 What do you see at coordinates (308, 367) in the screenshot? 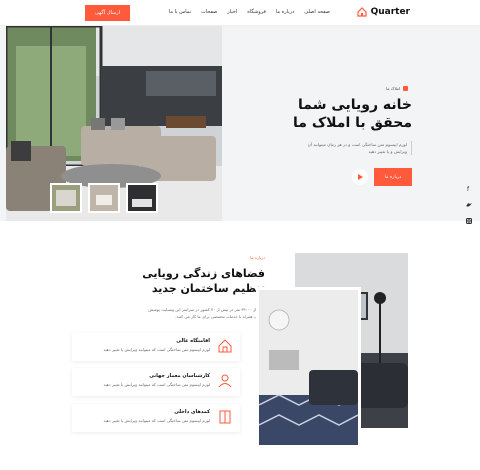
I see `about-image-sub` at bounding box center [308, 367].